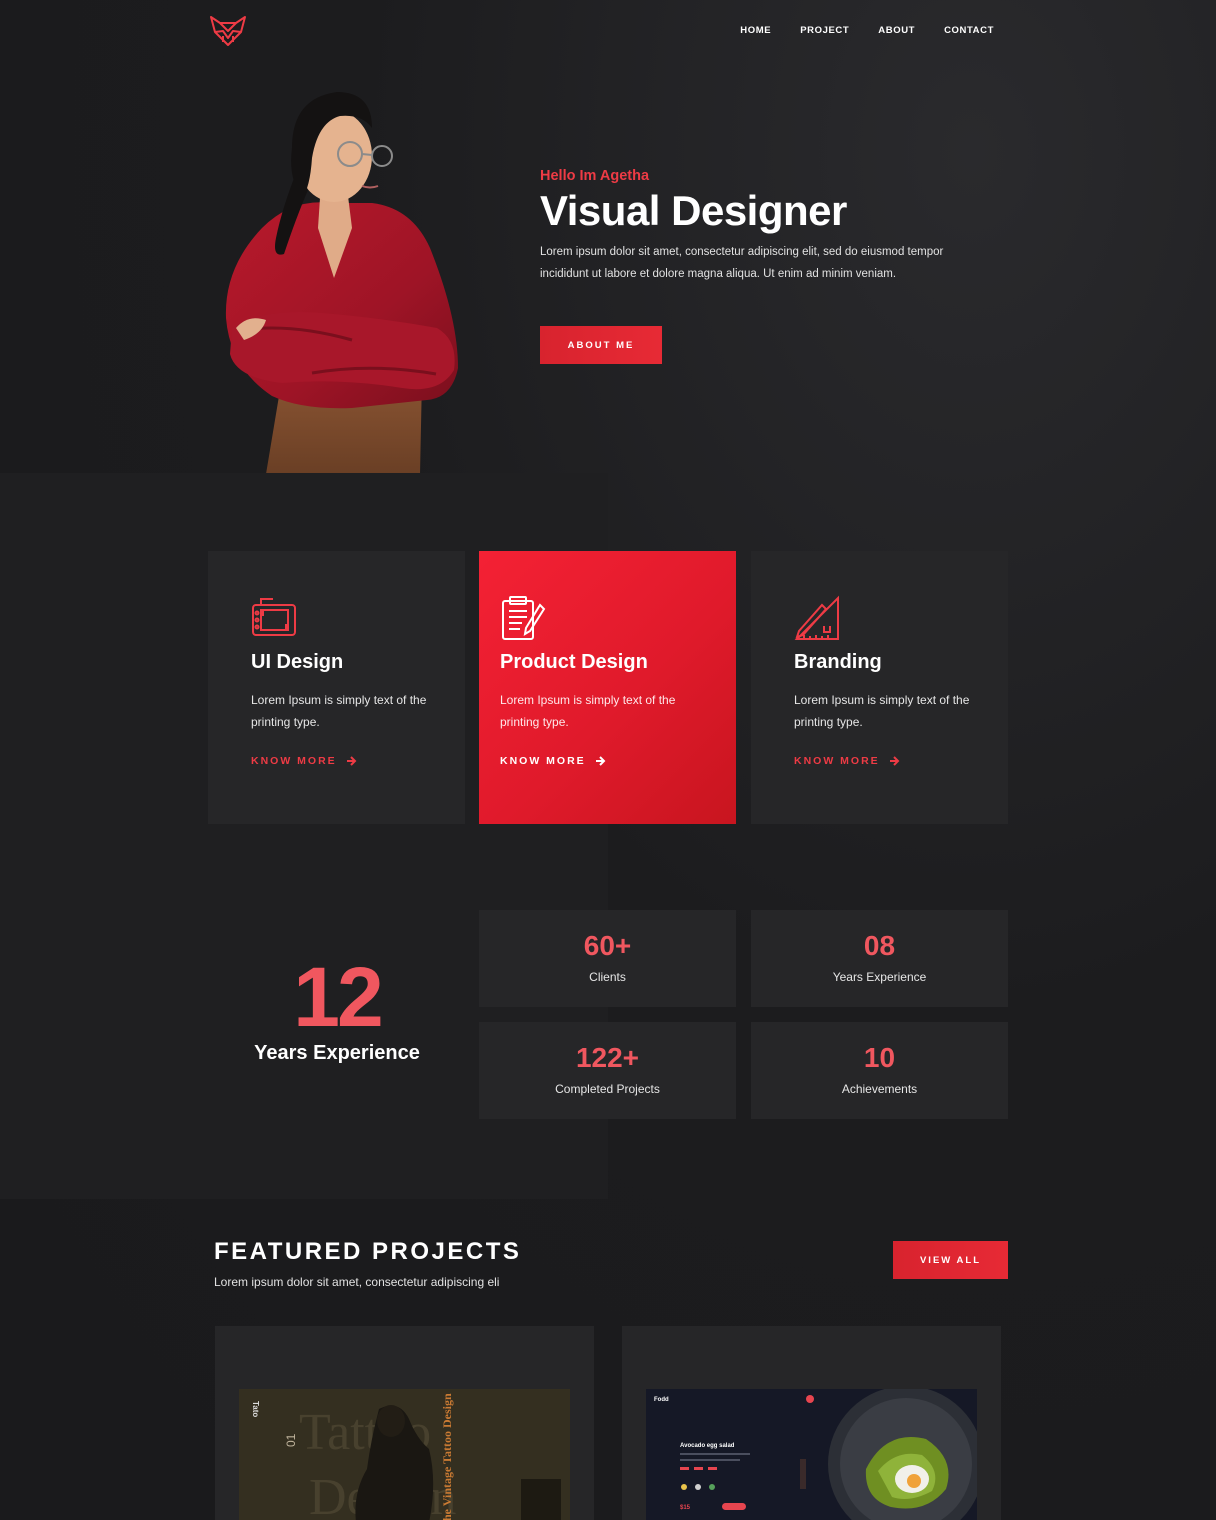 This screenshot has height=1520, width=1216. Describe the element at coordinates (228, 31) in the screenshot. I see `fox-logo-icon` at that location.